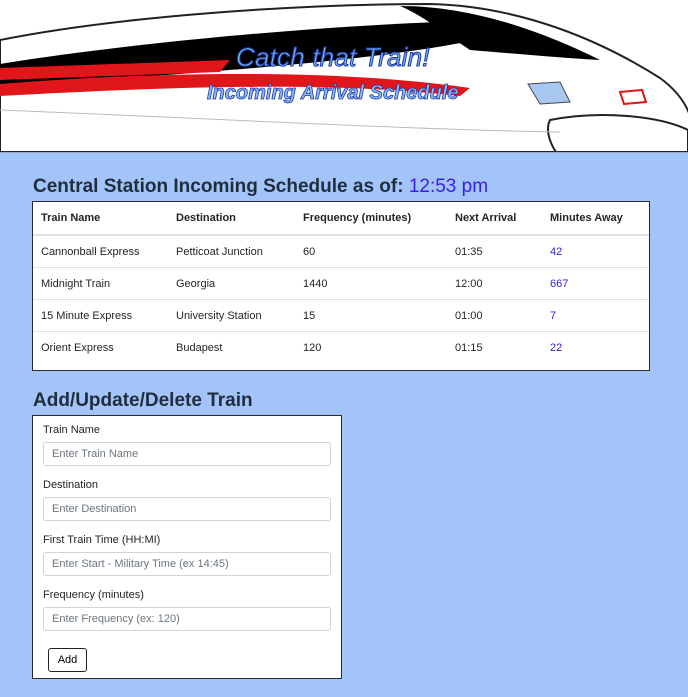  What do you see at coordinates (199, 347) in the screenshot?
I see `cell-destination: Budapest` at bounding box center [199, 347].